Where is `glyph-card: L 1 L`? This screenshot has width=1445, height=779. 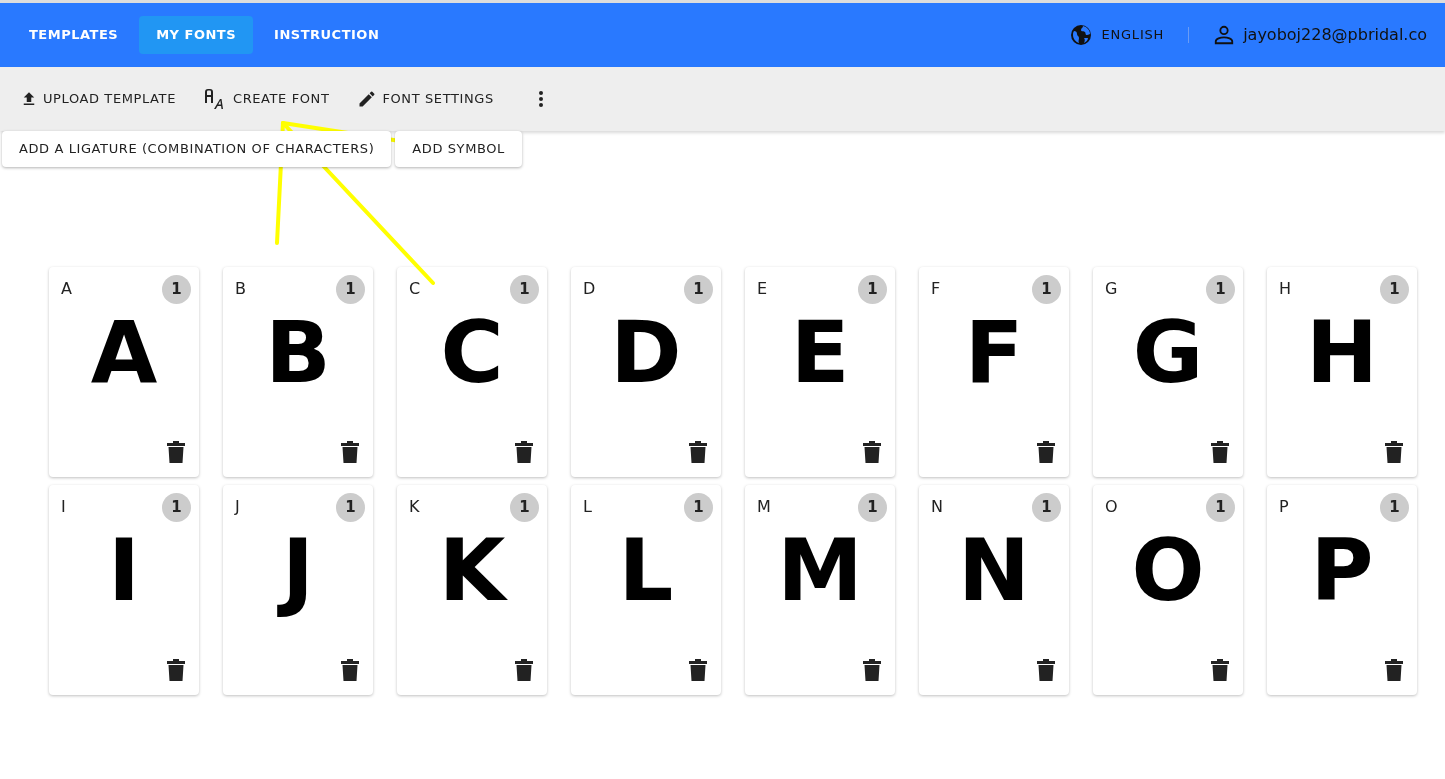
glyph-card: L 1 L is located at coordinates (646, 589).